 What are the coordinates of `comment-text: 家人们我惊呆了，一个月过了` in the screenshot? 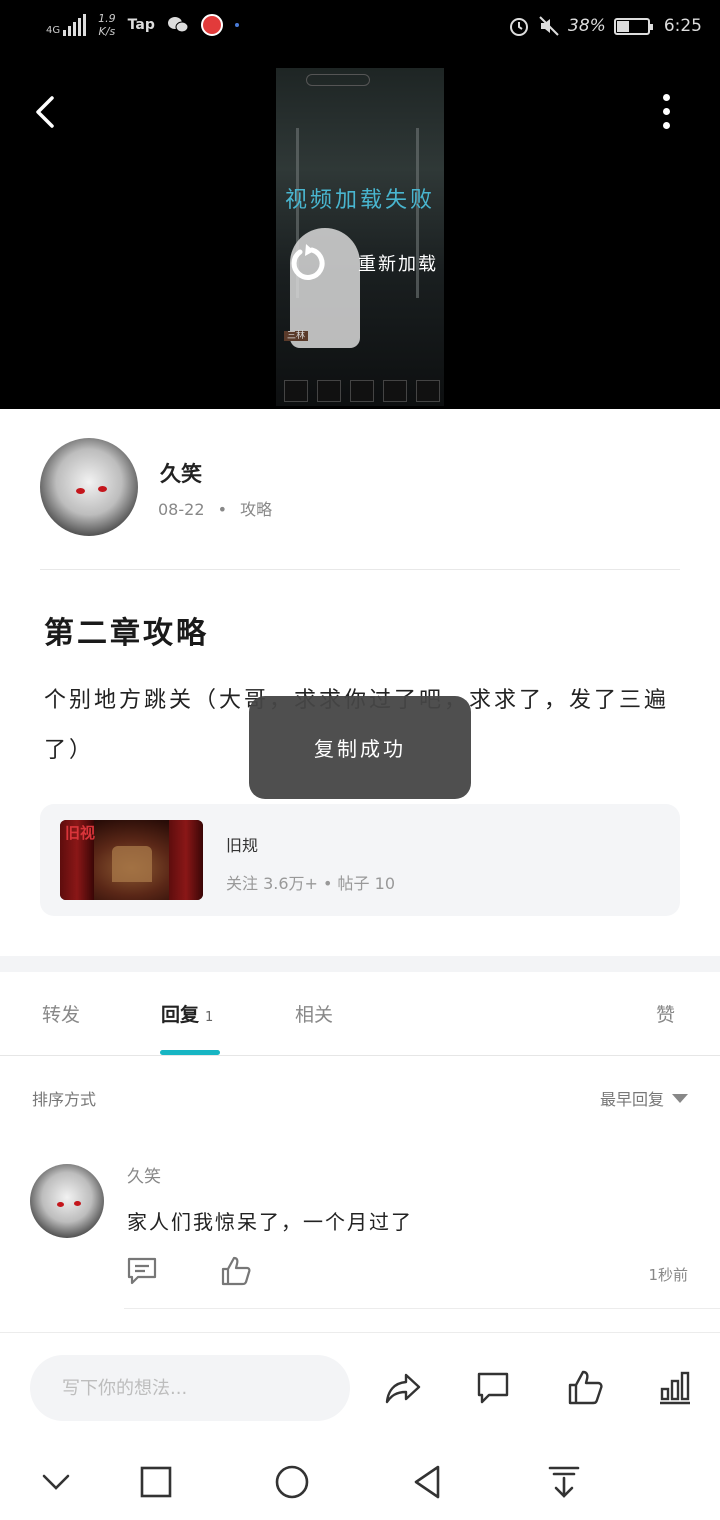 It's located at (270, 1222).